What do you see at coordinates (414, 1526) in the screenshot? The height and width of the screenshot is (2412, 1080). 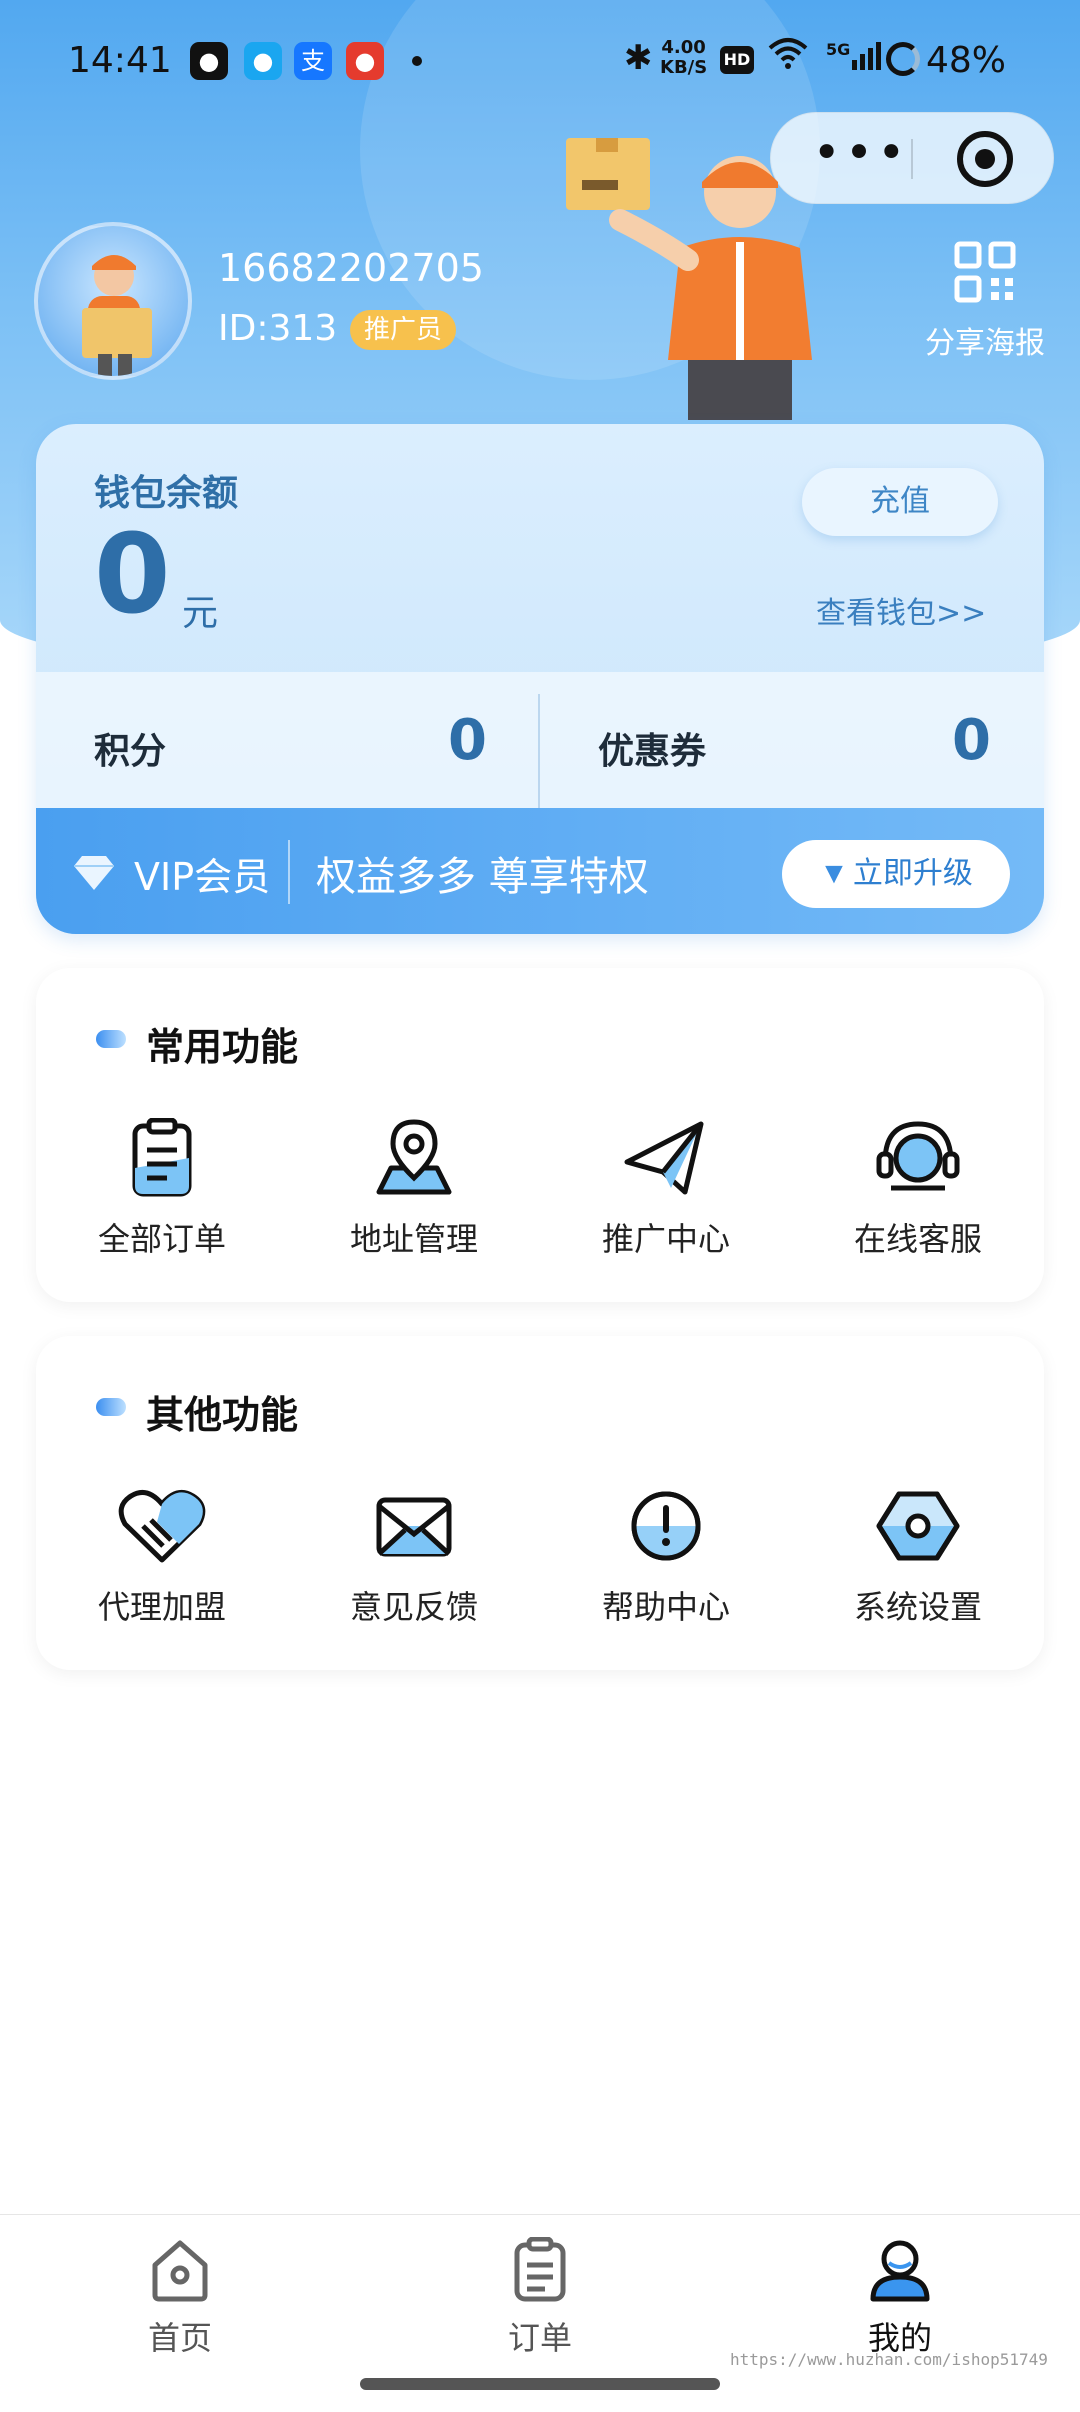 I see `envelope-icon` at bounding box center [414, 1526].